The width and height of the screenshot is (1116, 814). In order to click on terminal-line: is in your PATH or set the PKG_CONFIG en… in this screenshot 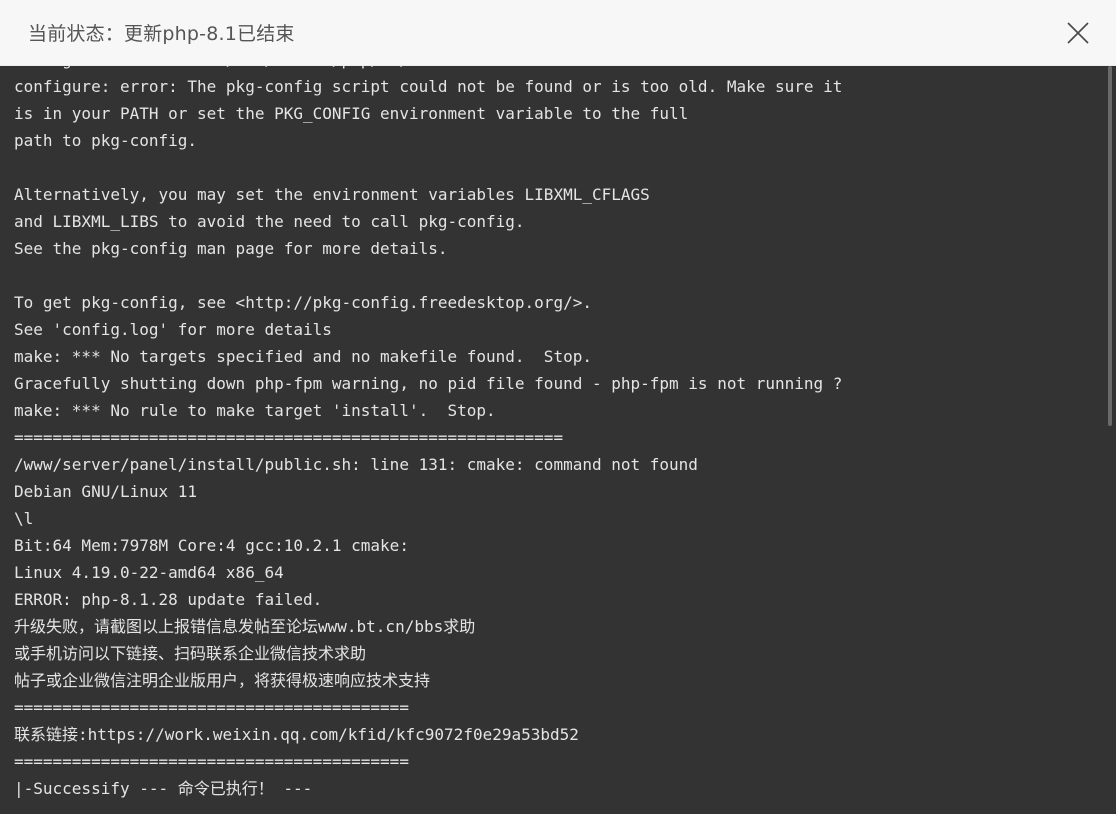, I will do `click(351, 113)`.